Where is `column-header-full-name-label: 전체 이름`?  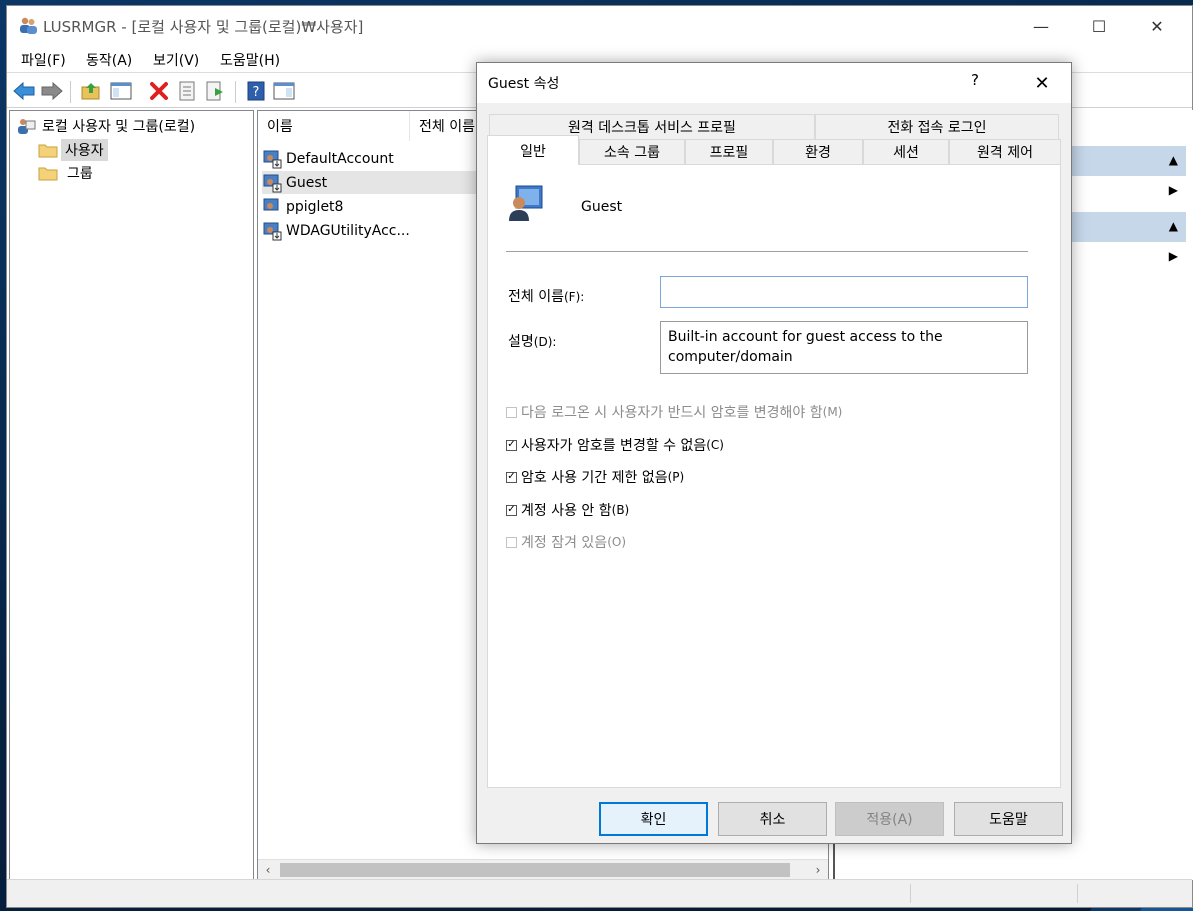 column-header-full-name-label: 전체 이름 is located at coordinates (447, 127).